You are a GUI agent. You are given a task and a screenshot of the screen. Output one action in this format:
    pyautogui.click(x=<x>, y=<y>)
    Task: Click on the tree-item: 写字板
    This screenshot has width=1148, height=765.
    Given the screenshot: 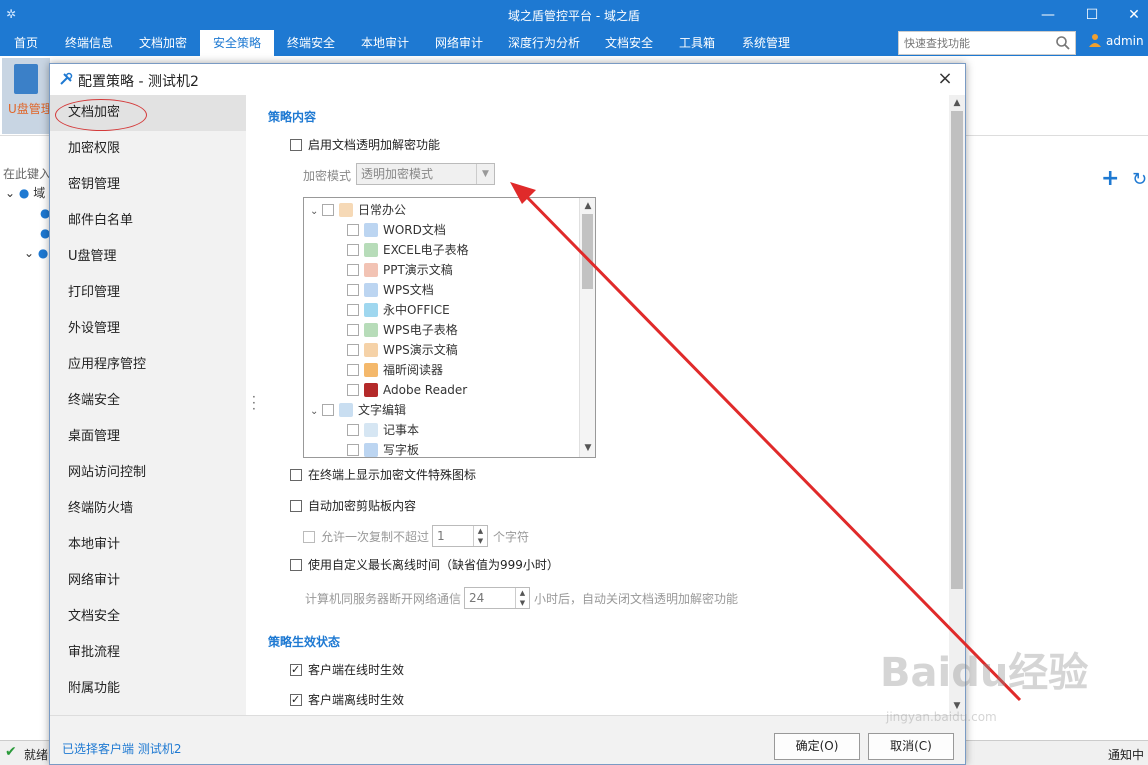 What is the action you would take?
    pyautogui.click(x=383, y=448)
    